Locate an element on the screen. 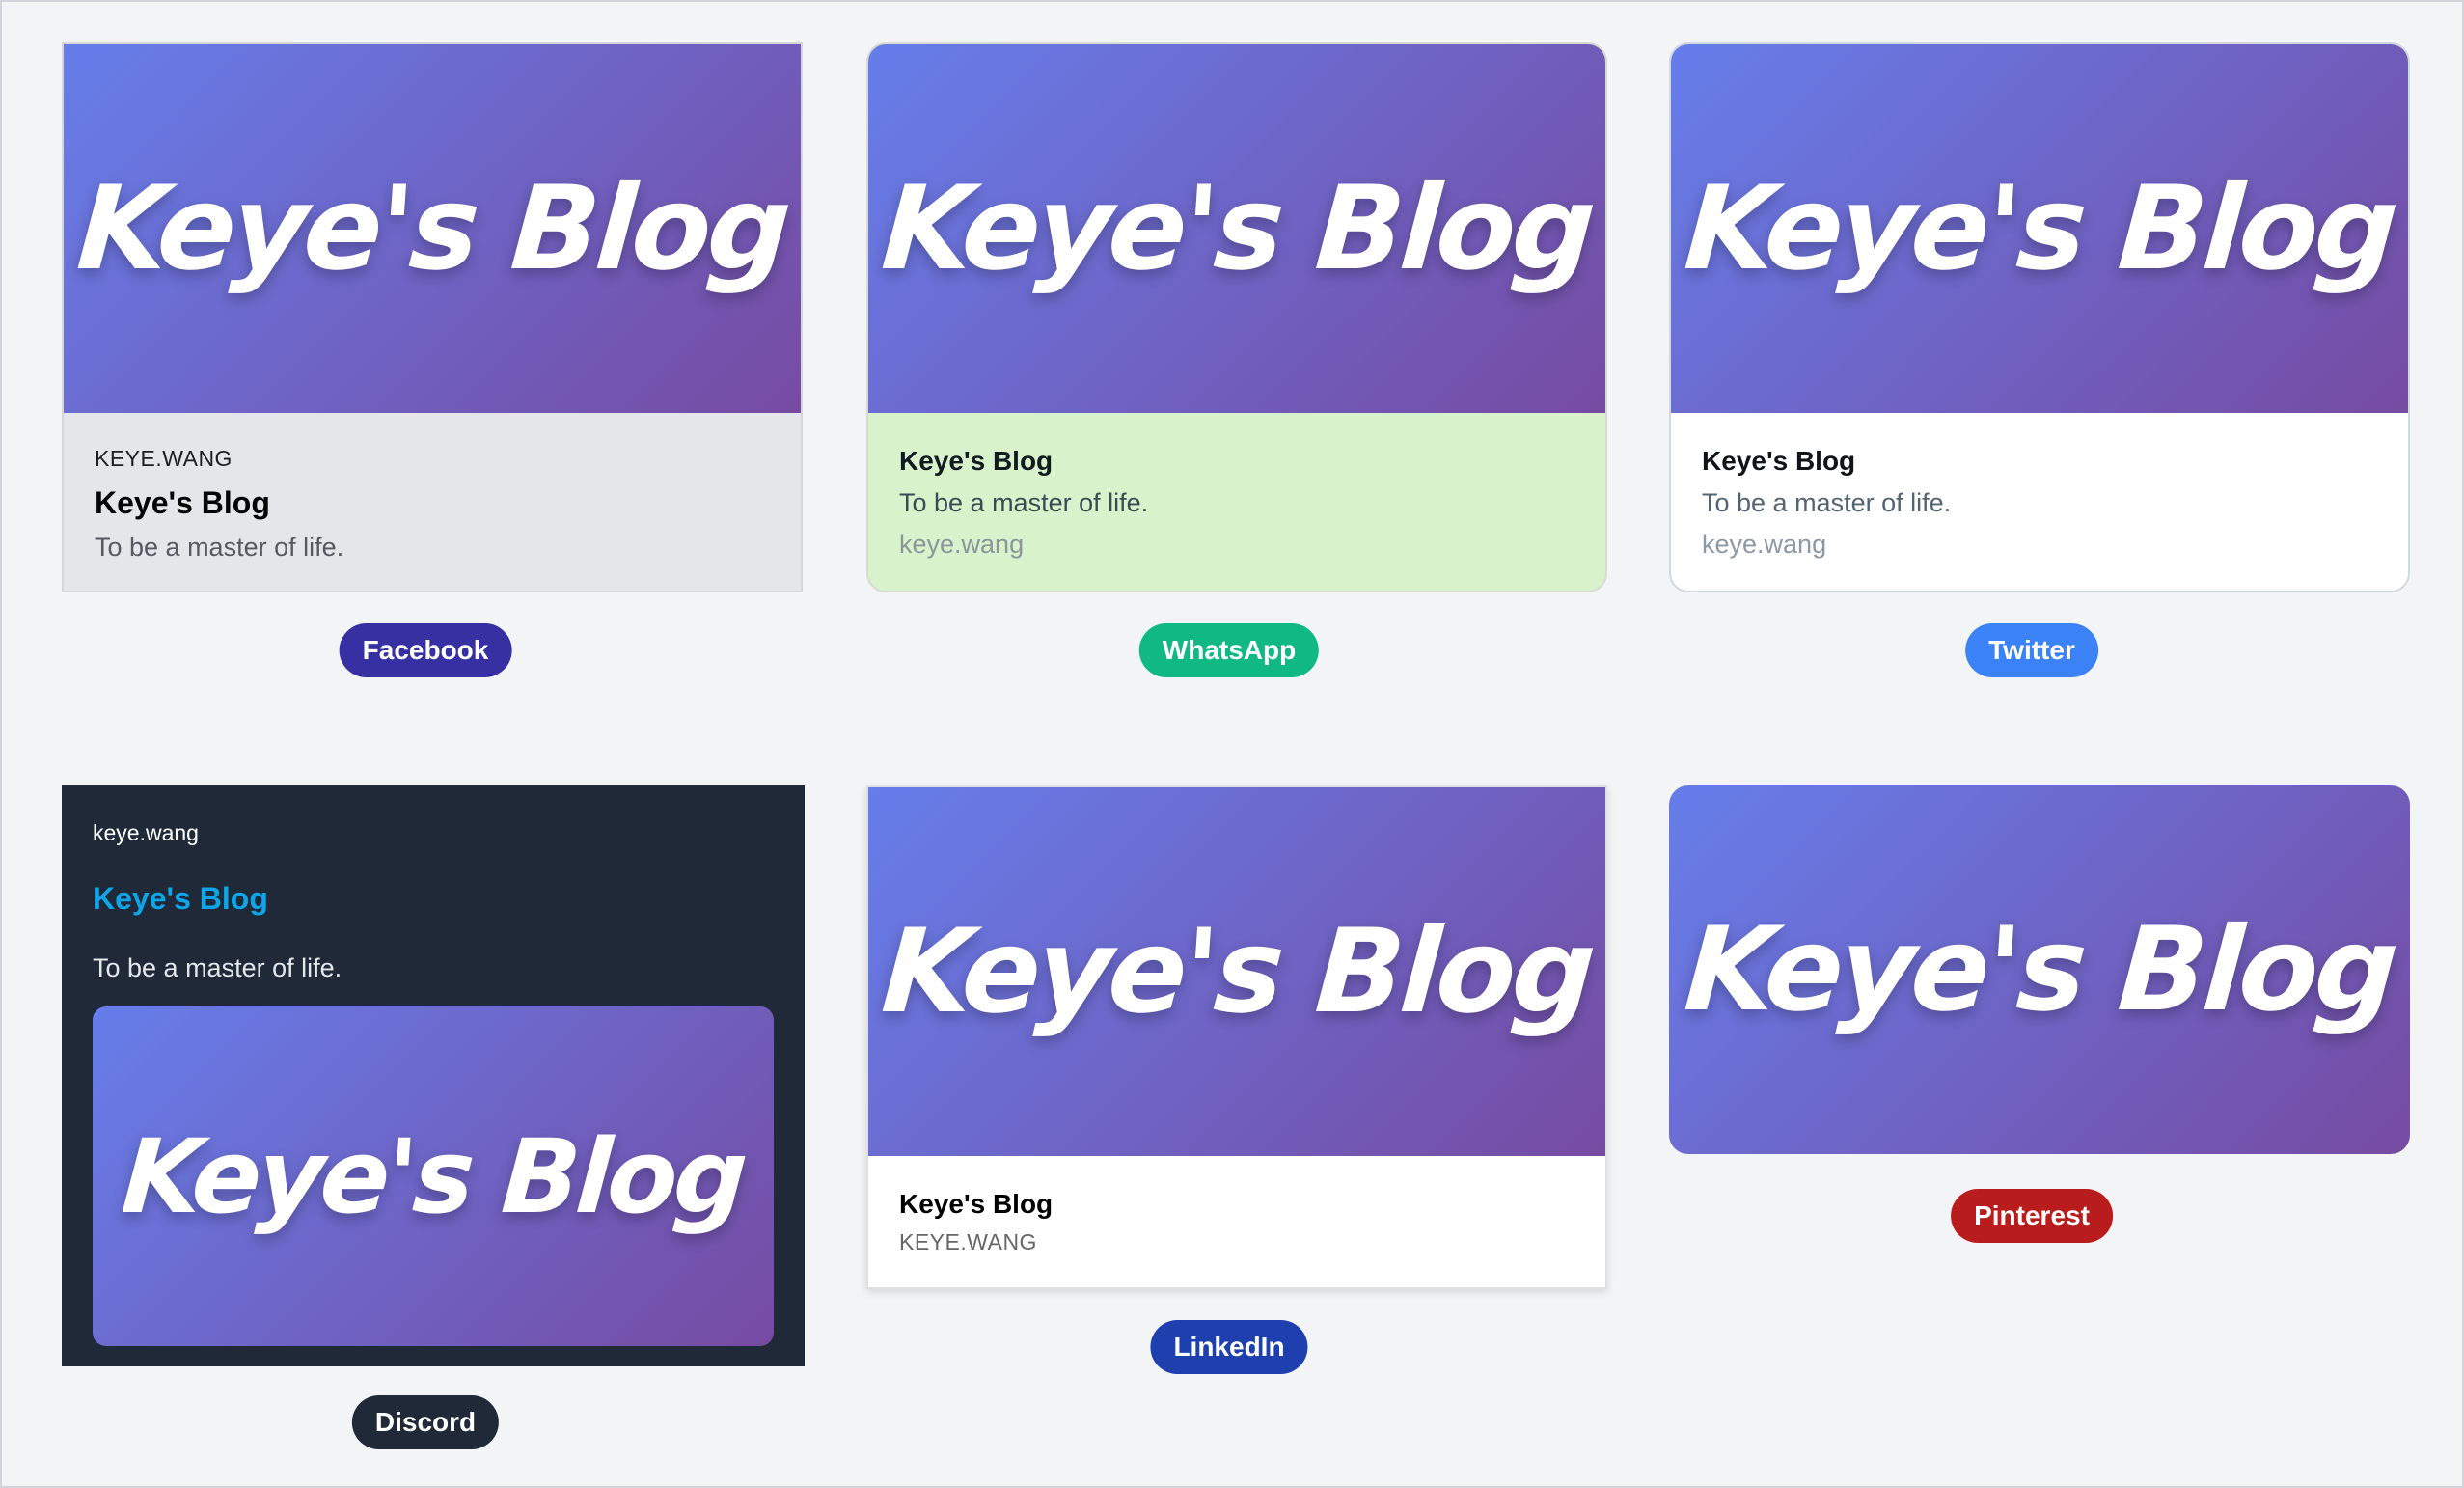 The width and height of the screenshot is (2464, 1488). whatsapp-badge: WhatsApp is located at coordinates (1229, 650).